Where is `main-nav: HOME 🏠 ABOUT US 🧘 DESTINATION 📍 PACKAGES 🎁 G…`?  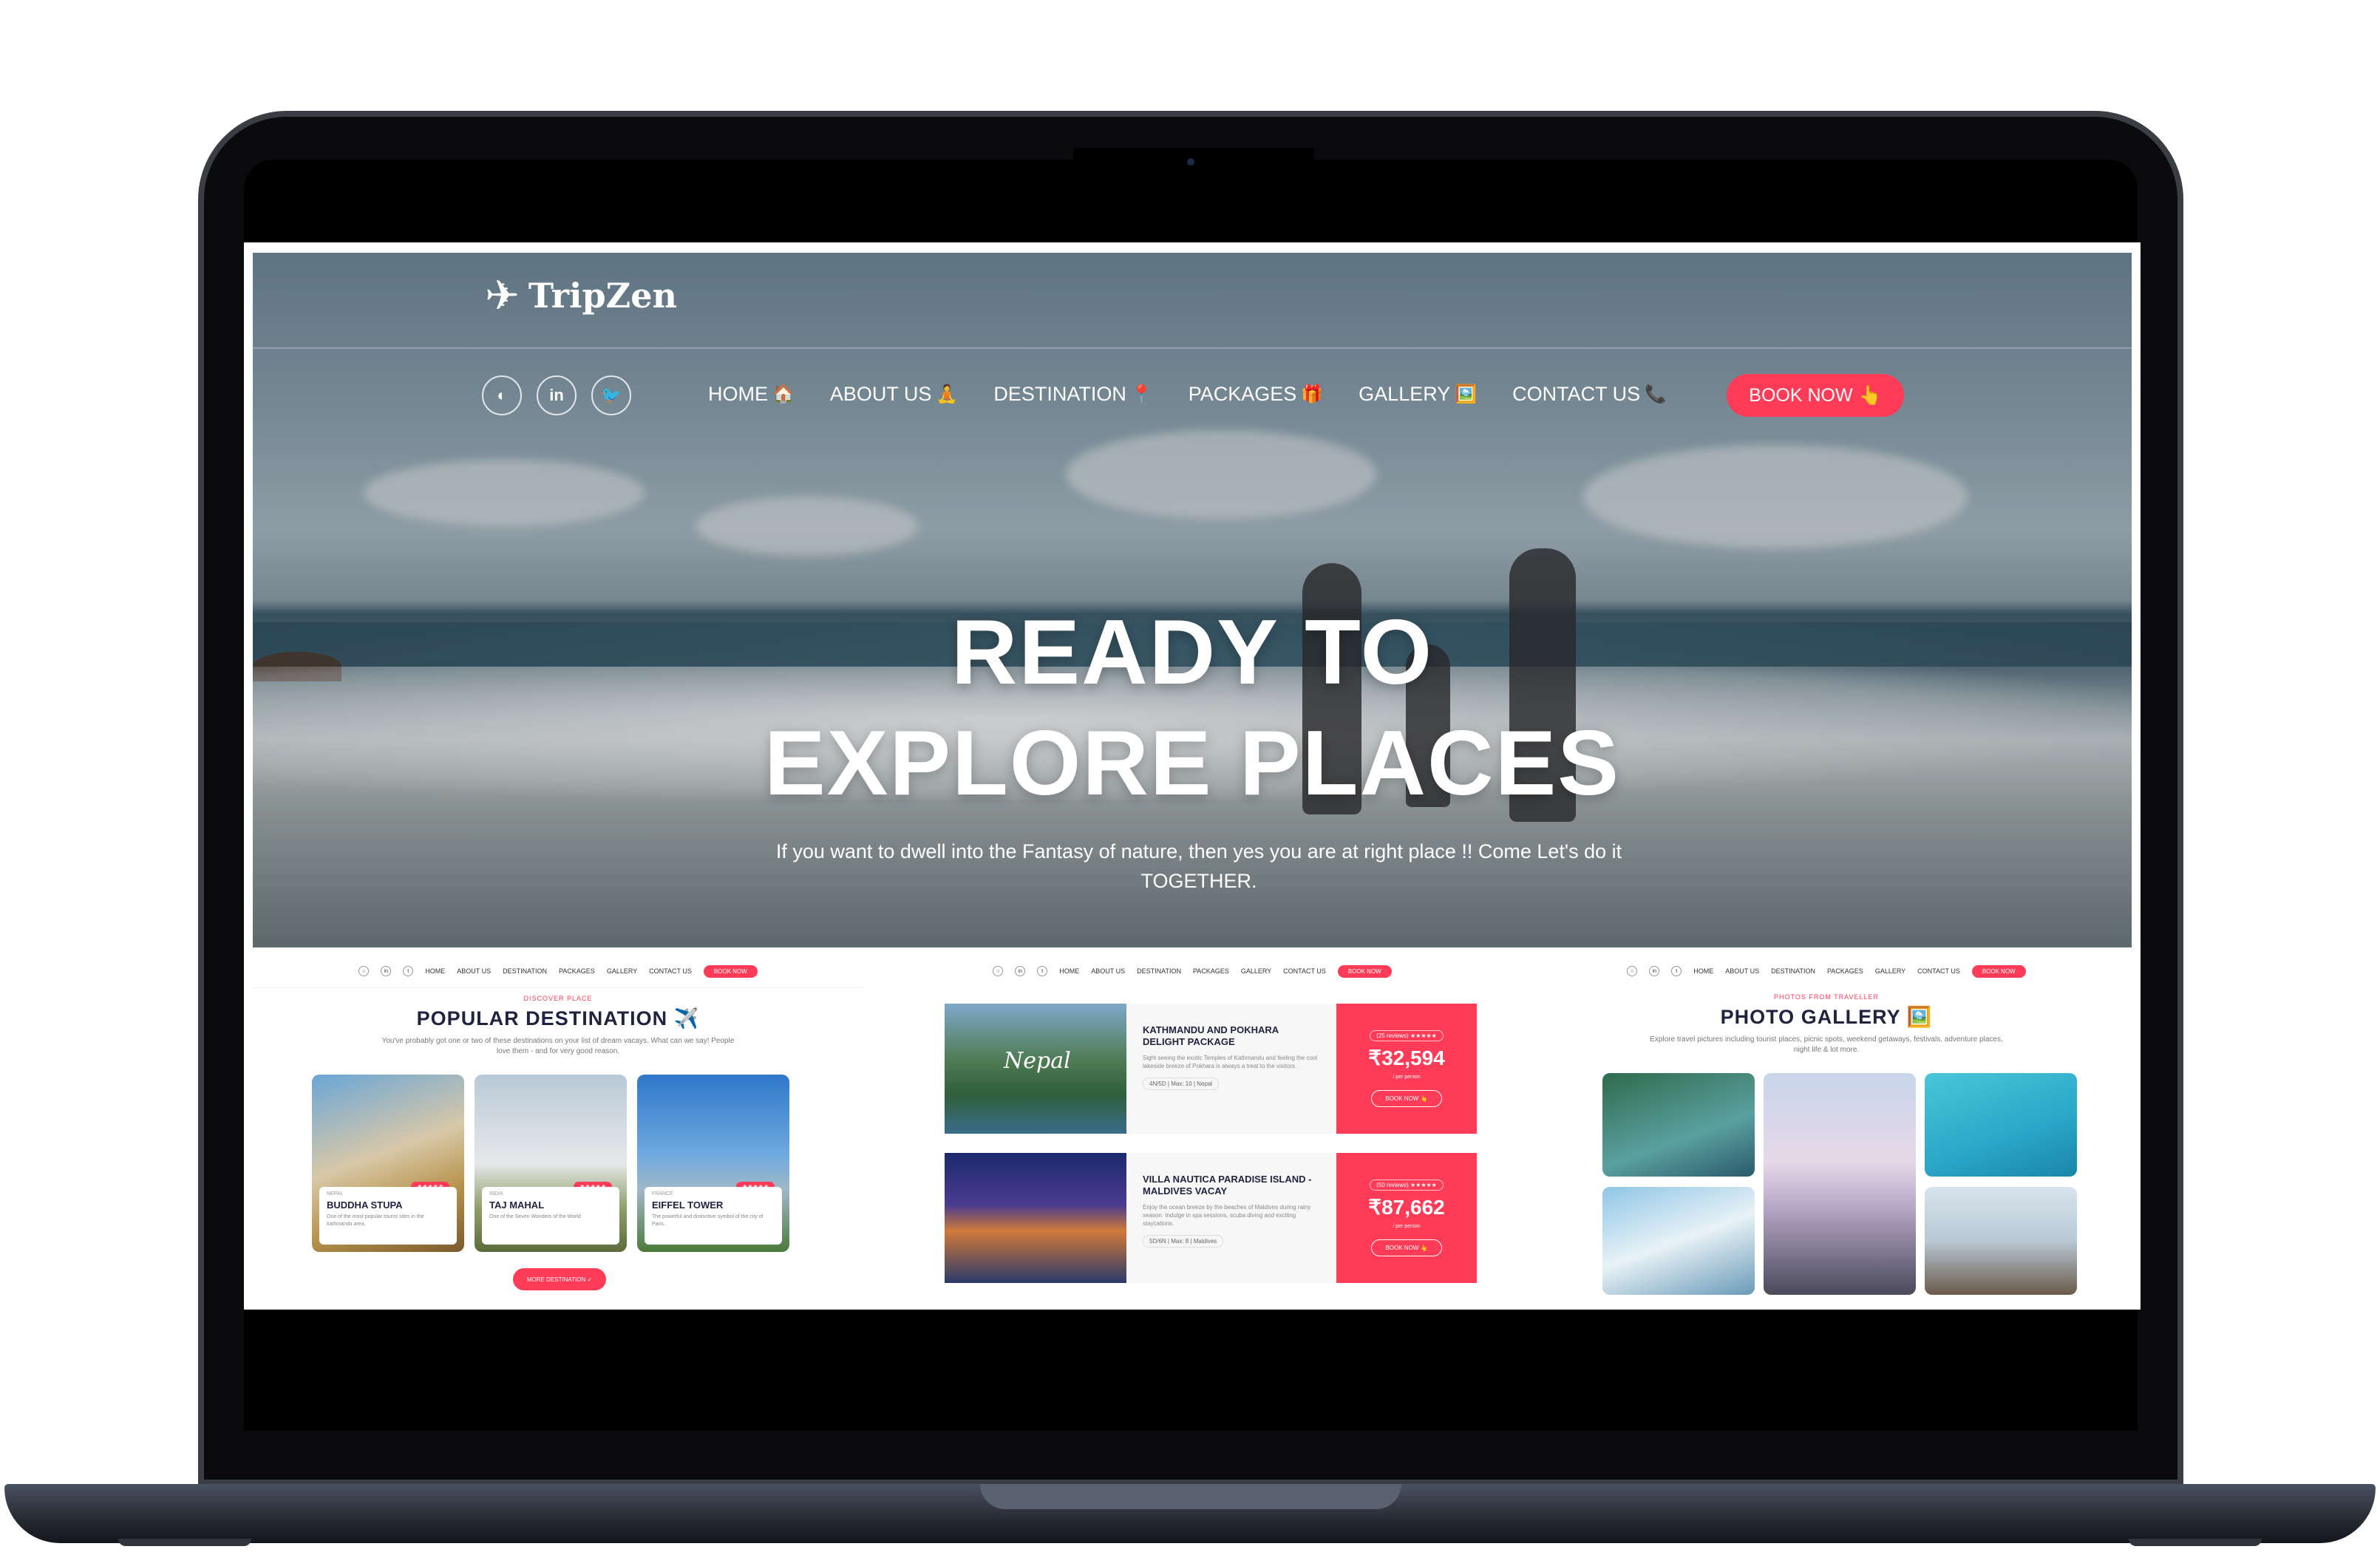 main-nav: HOME 🏠 ABOUT US 🧘 DESTINATION 📍 PACKAGES 🎁 G… is located at coordinates (1187, 394).